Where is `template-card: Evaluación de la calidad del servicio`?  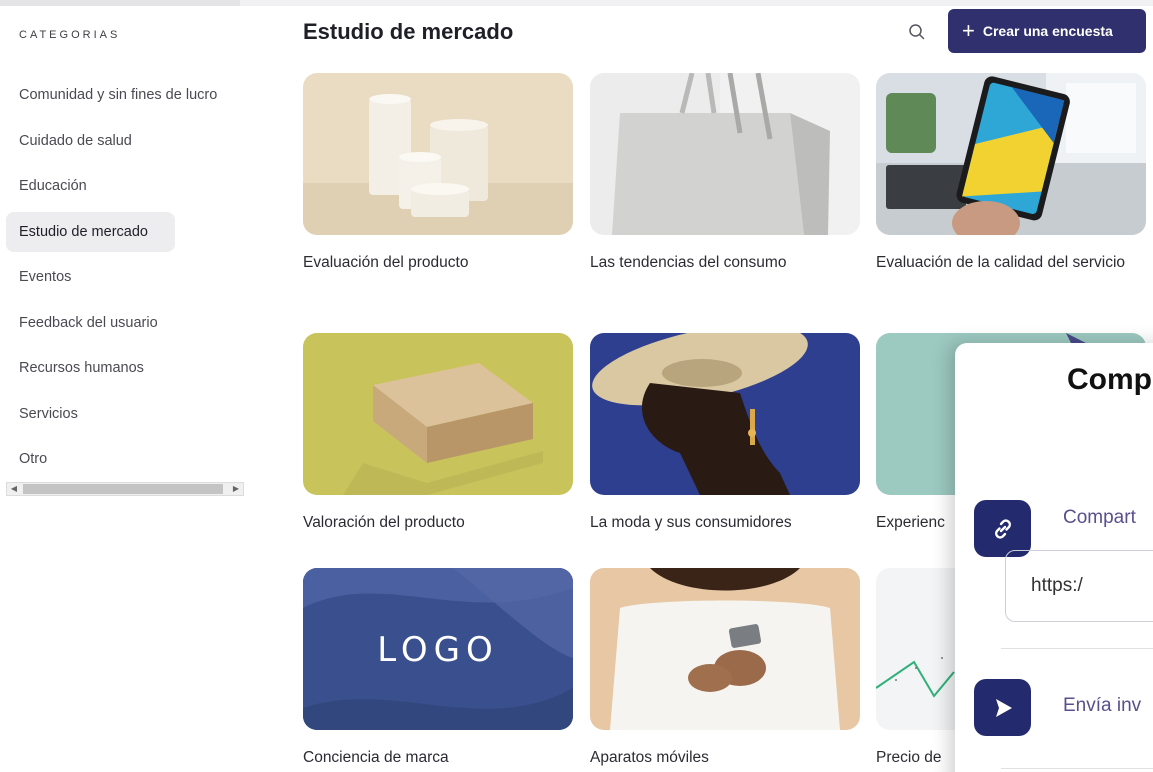
template-card: Evaluación de la calidad del servicio is located at coordinates (1011, 174).